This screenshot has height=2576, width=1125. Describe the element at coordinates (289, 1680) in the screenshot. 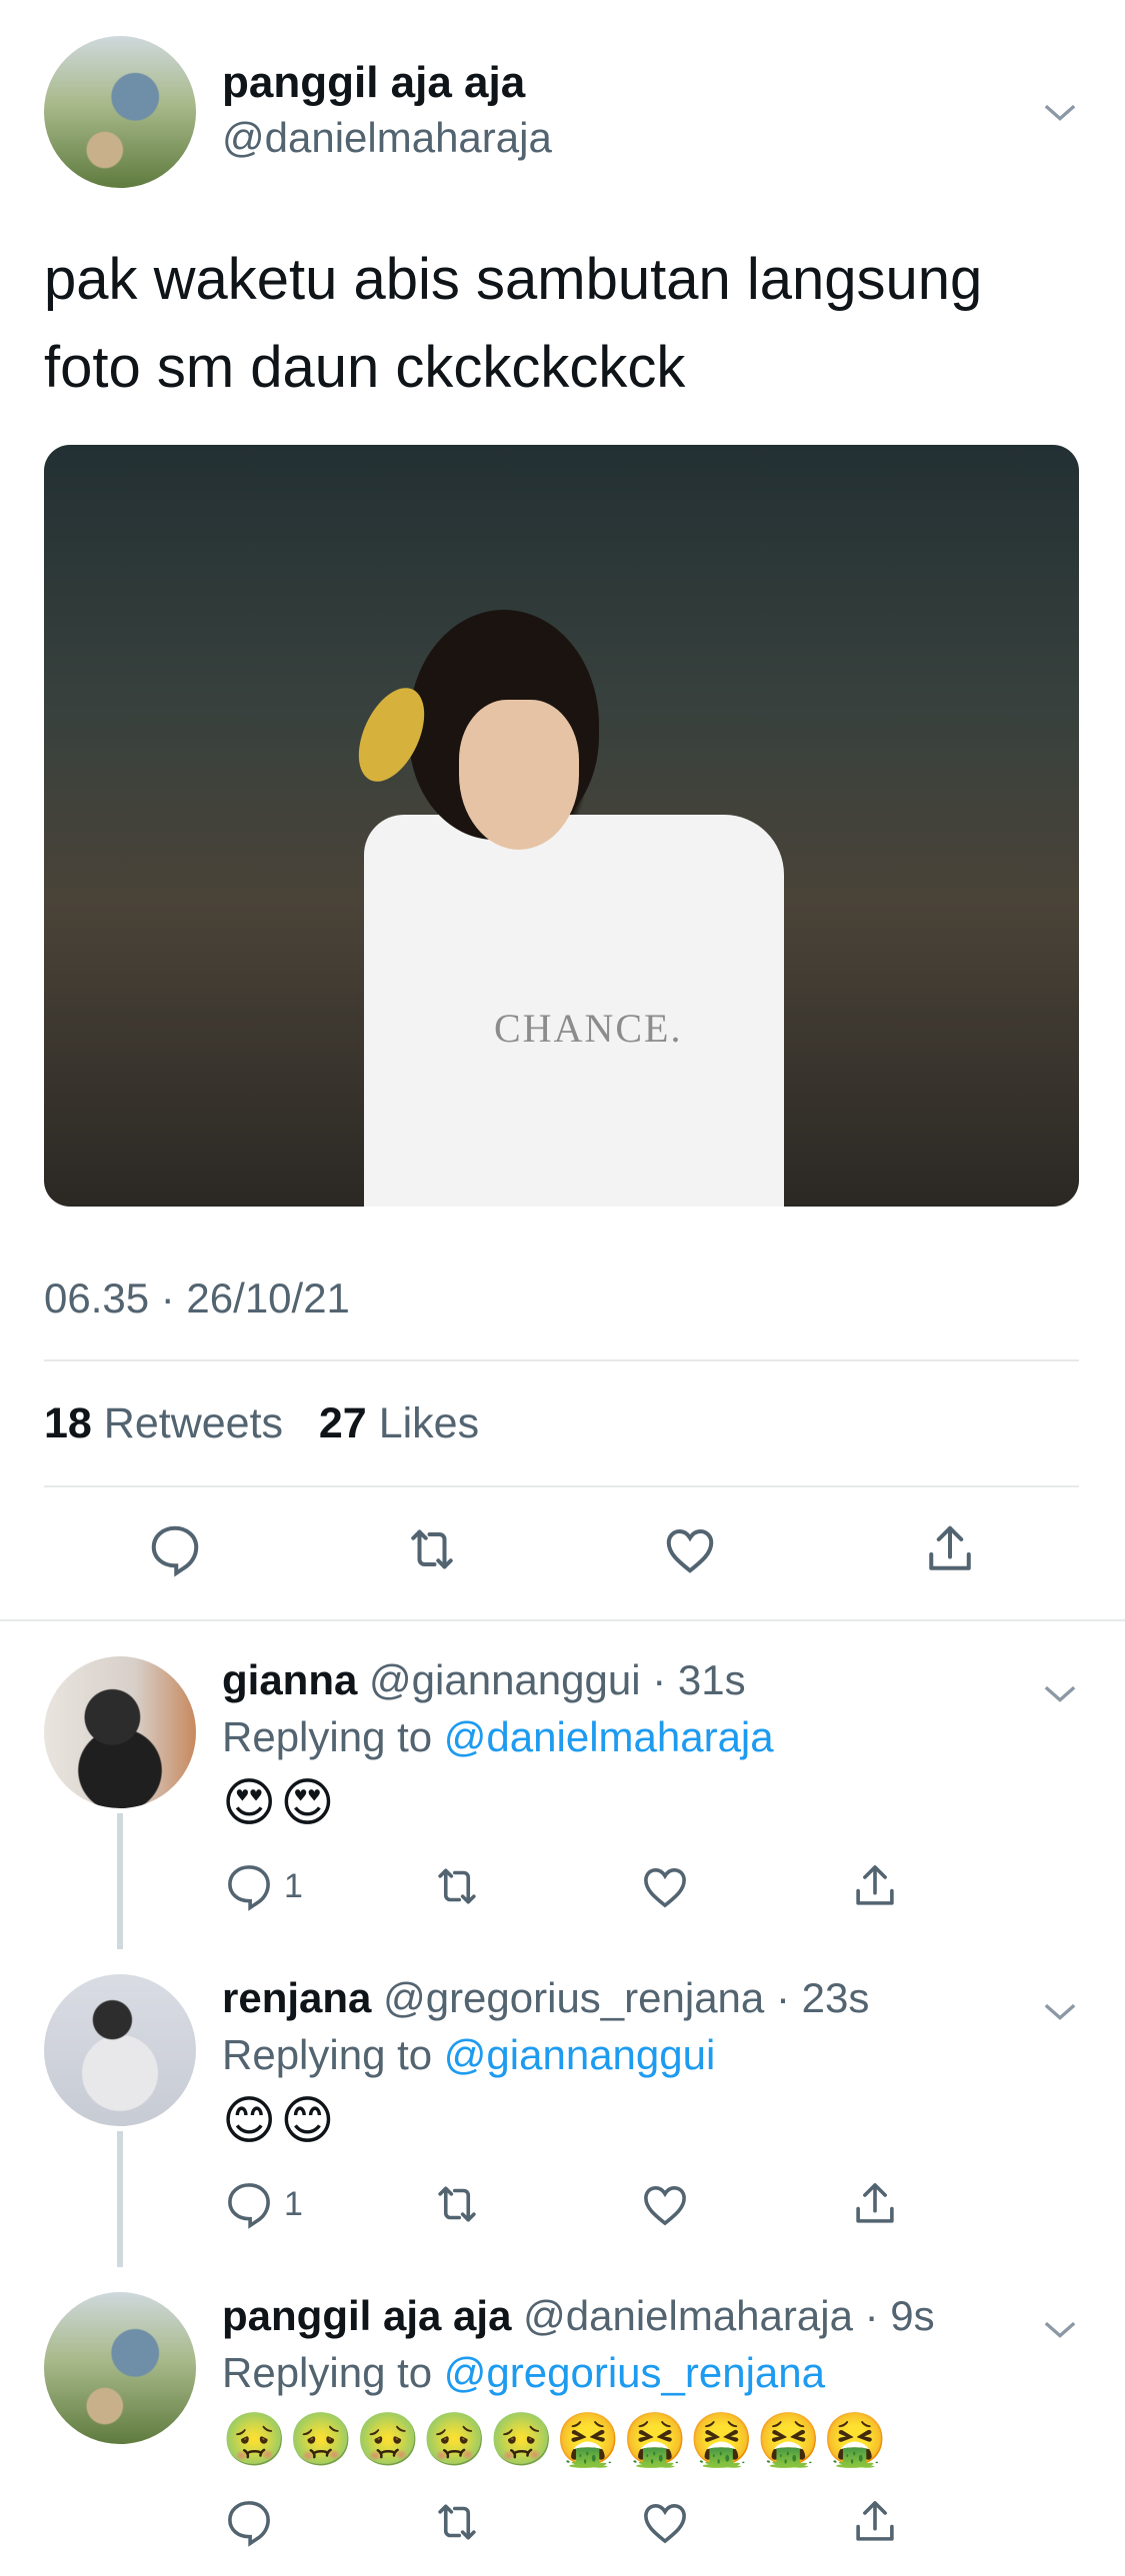

I see `display-name: gianna` at that location.